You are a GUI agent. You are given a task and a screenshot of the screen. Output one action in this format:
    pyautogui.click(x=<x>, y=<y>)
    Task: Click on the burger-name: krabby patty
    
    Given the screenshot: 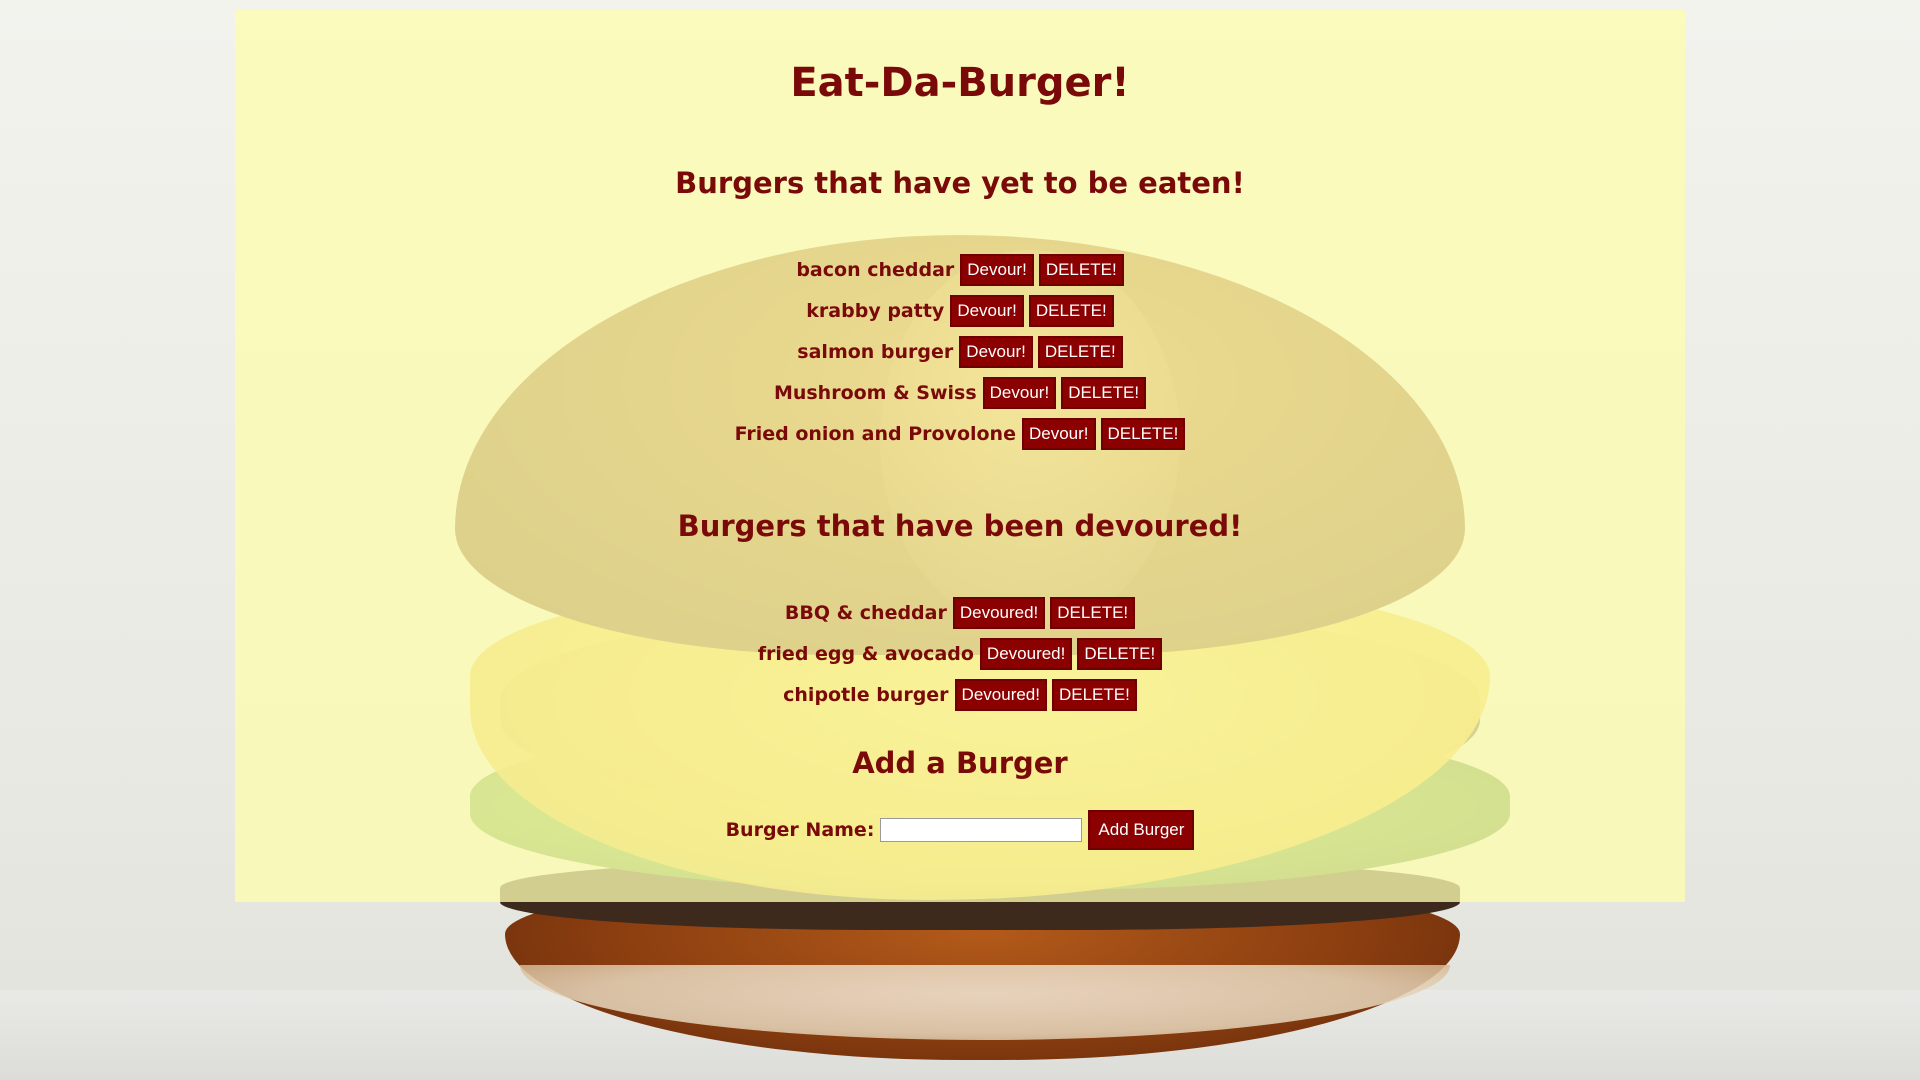 What is the action you would take?
    pyautogui.click(x=875, y=310)
    